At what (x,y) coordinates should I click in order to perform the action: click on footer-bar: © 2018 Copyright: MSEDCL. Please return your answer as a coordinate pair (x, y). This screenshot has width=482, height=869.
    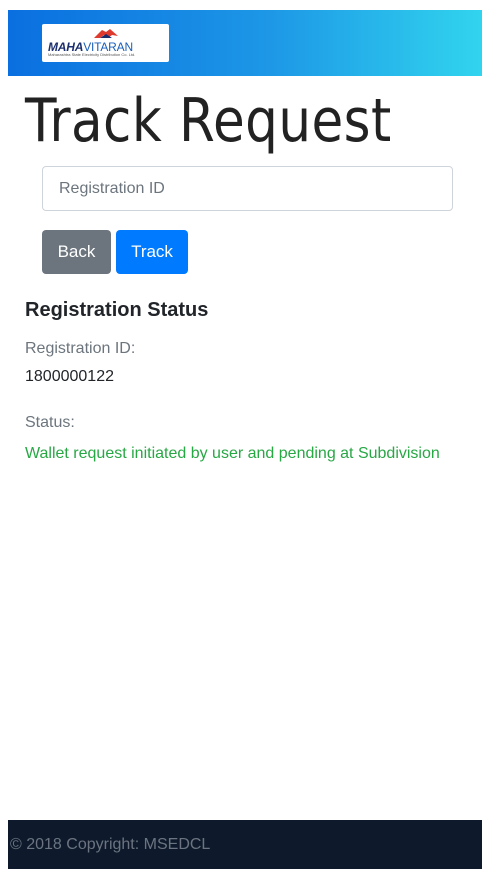
    Looking at the image, I should click on (245, 844).